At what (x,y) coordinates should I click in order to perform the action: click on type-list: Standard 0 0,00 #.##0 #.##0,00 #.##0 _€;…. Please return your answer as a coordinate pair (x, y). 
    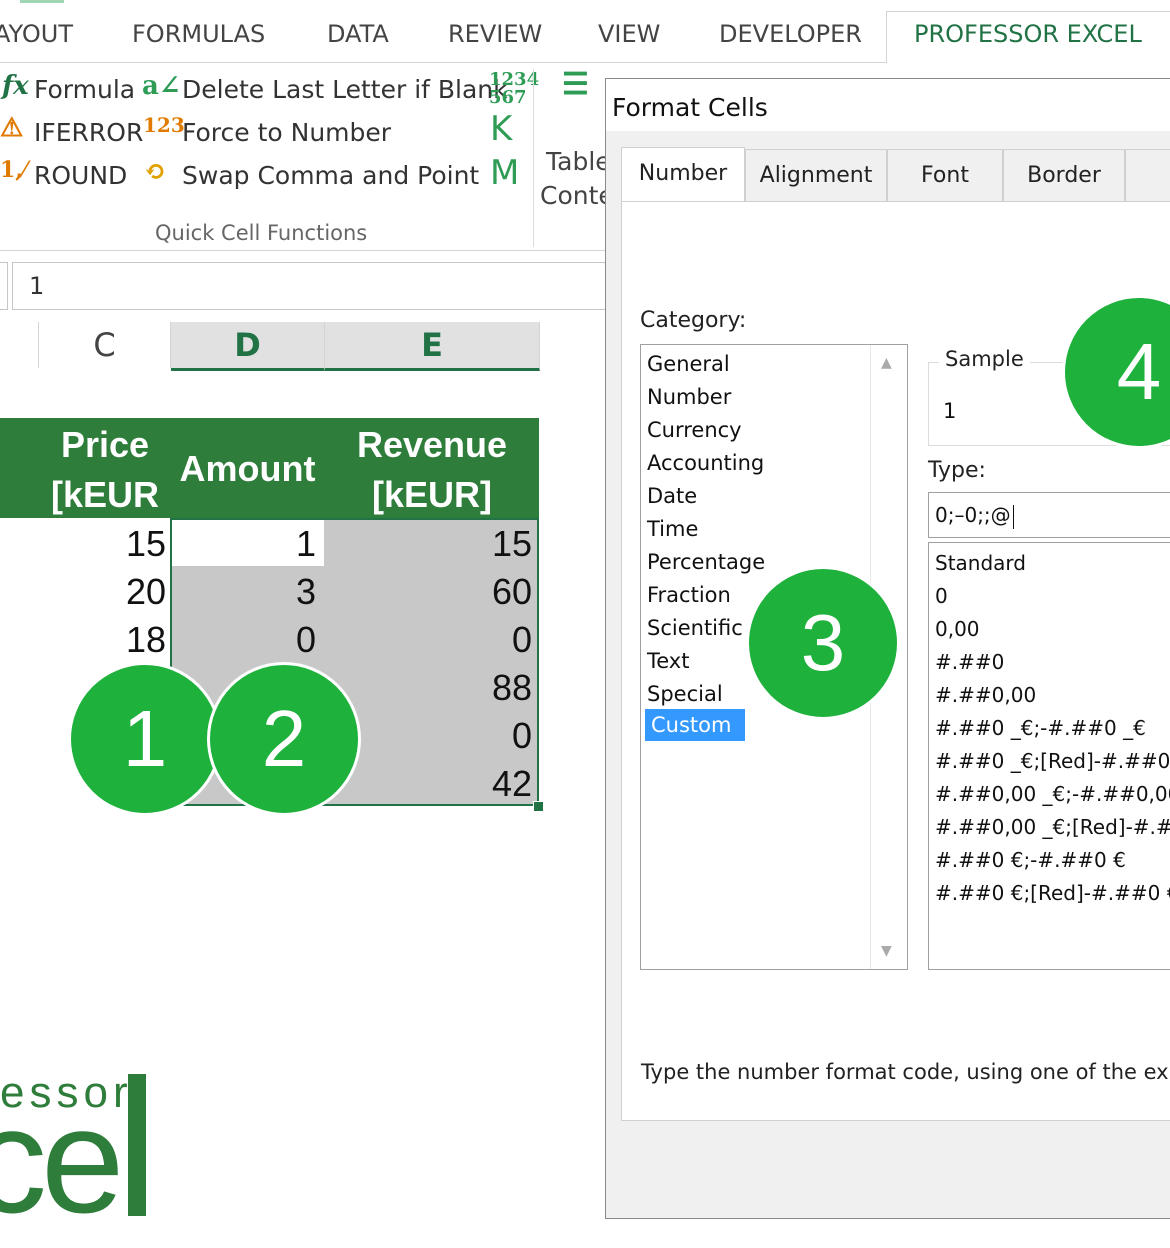
    Looking at the image, I should click on (1049, 756).